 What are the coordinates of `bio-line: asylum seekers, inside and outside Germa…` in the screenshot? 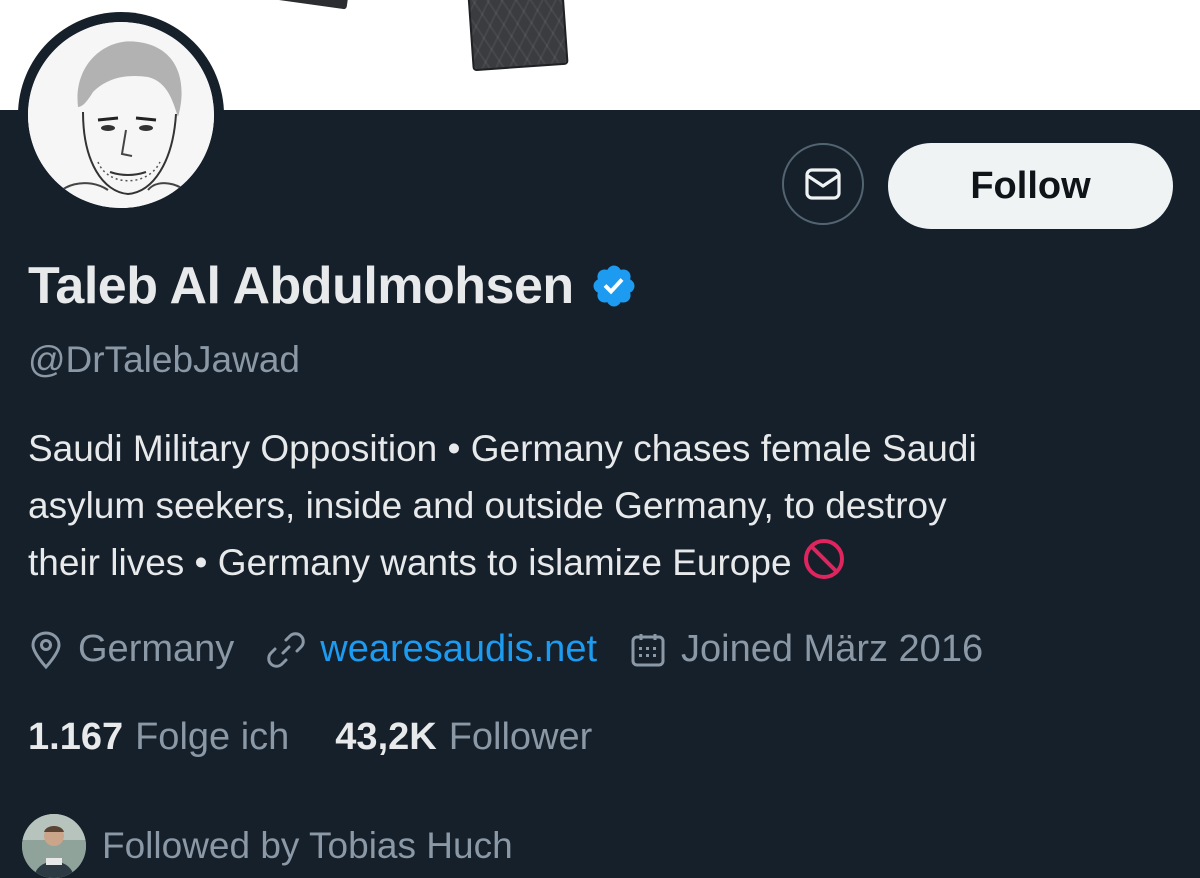 It's located at (487, 505).